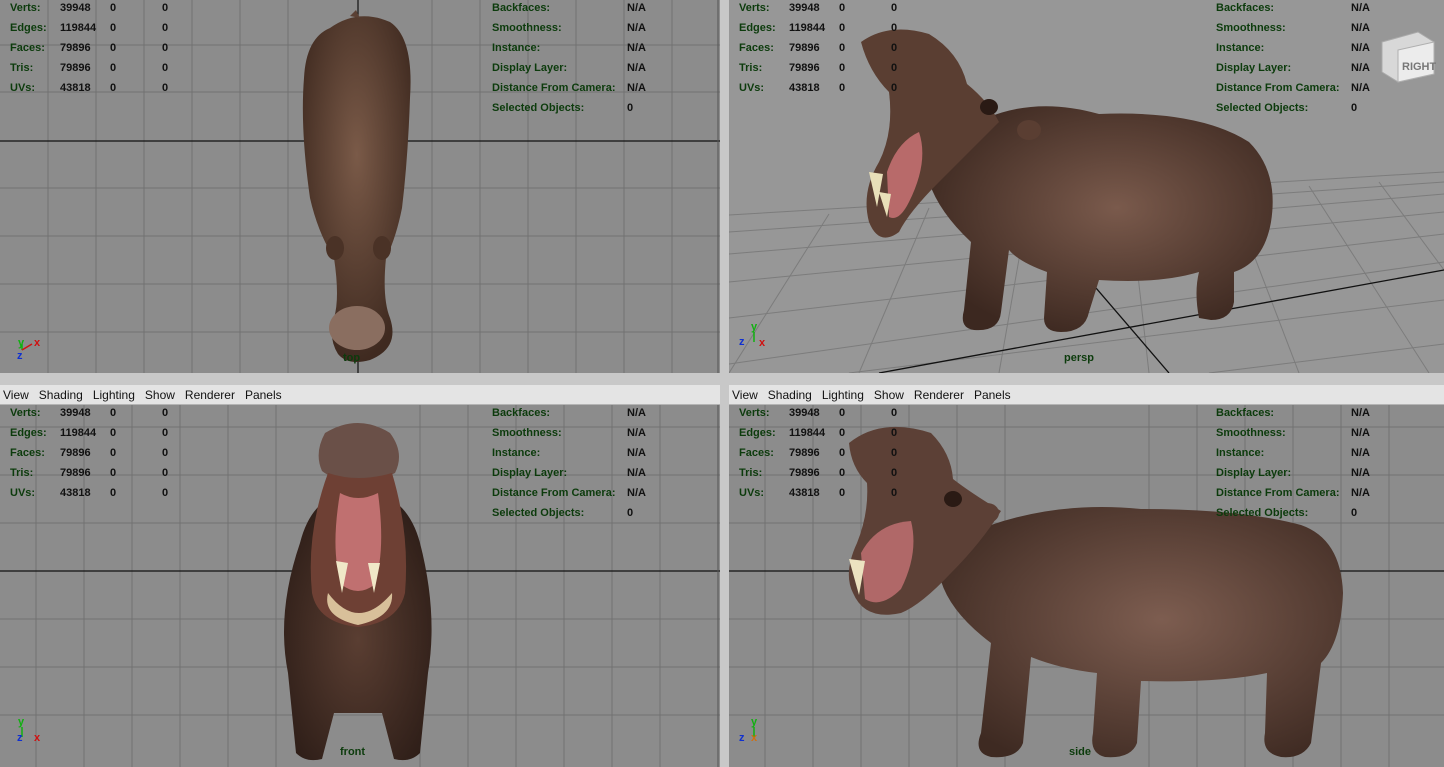 The width and height of the screenshot is (1444, 767). What do you see at coordinates (34, 350) in the screenshot?
I see `axis-gizmo: y x z` at bounding box center [34, 350].